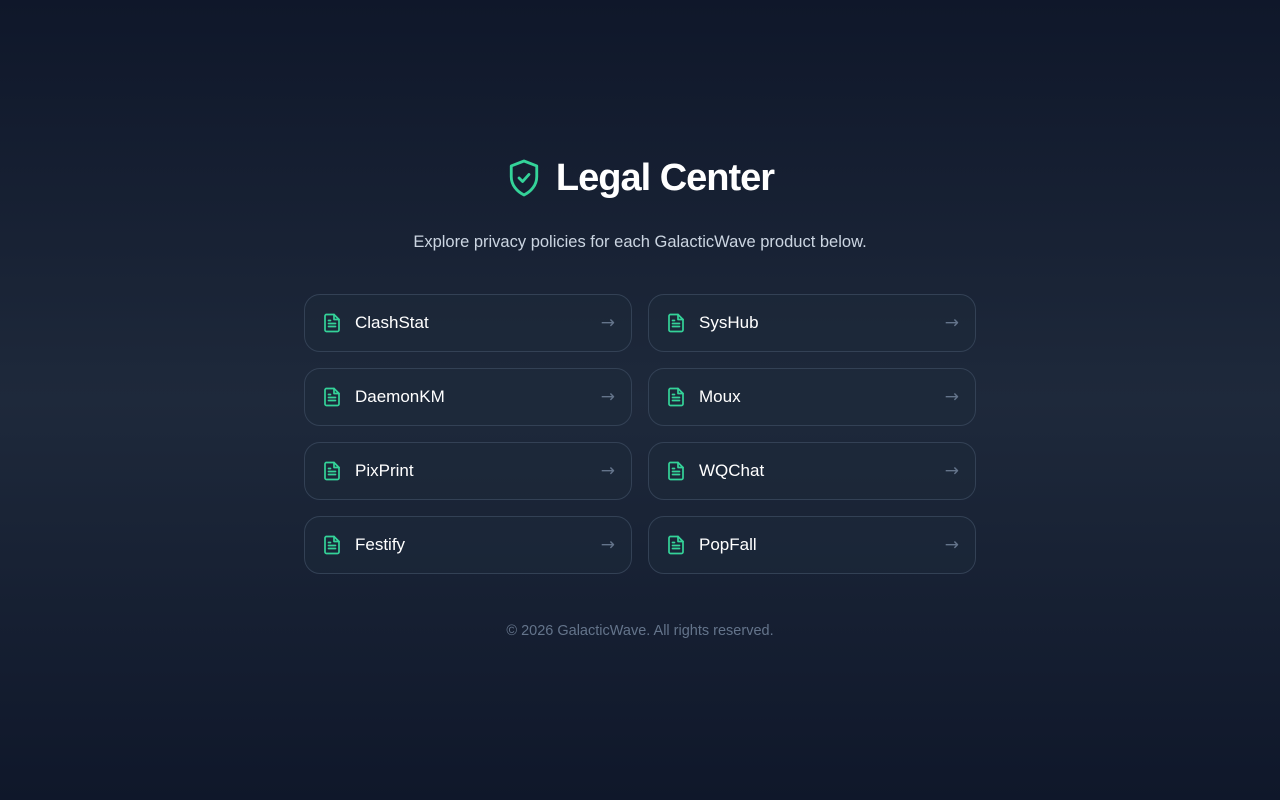 The width and height of the screenshot is (1280, 800). What do you see at coordinates (665, 178) in the screenshot?
I see `page-title: Legal Center` at bounding box center [665, 178].